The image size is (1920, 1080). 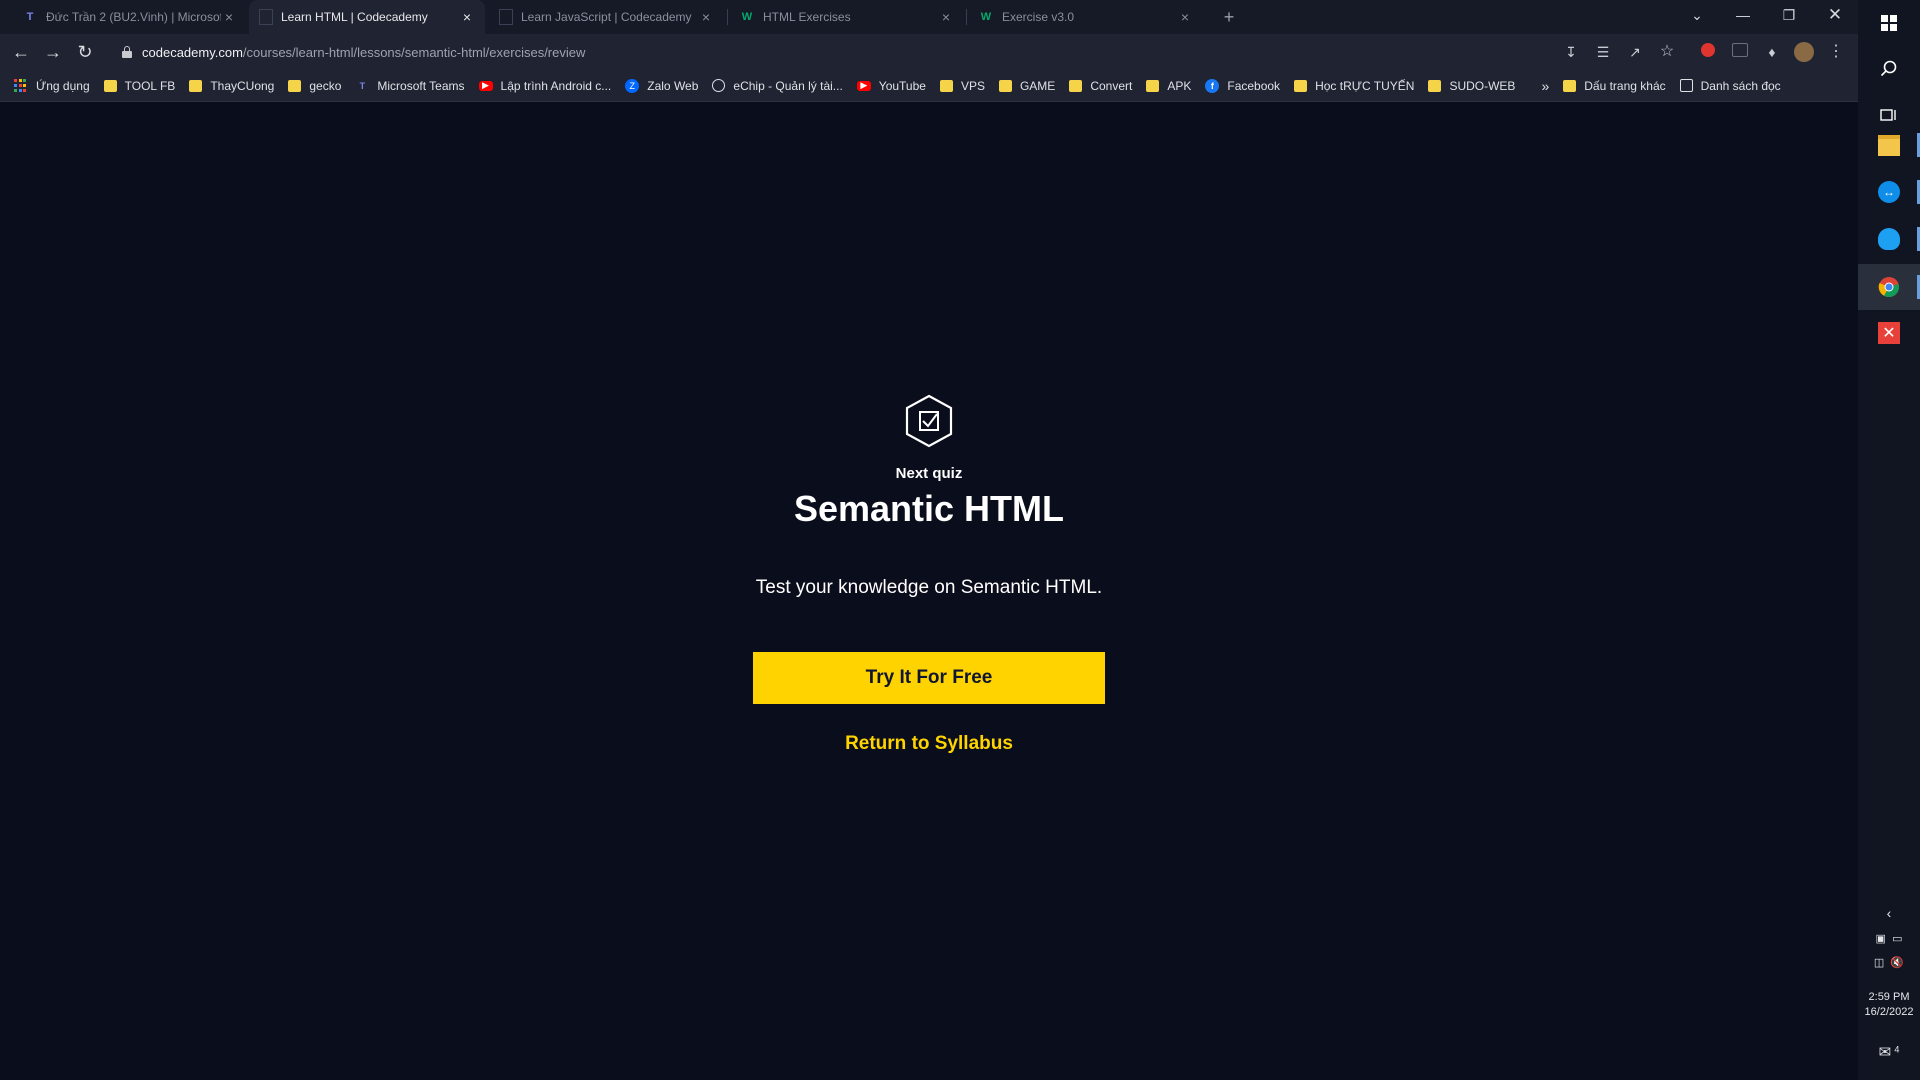 I want to click on tray-icons-row-2: ◫ 🔇, so click(x=1889, y=962).